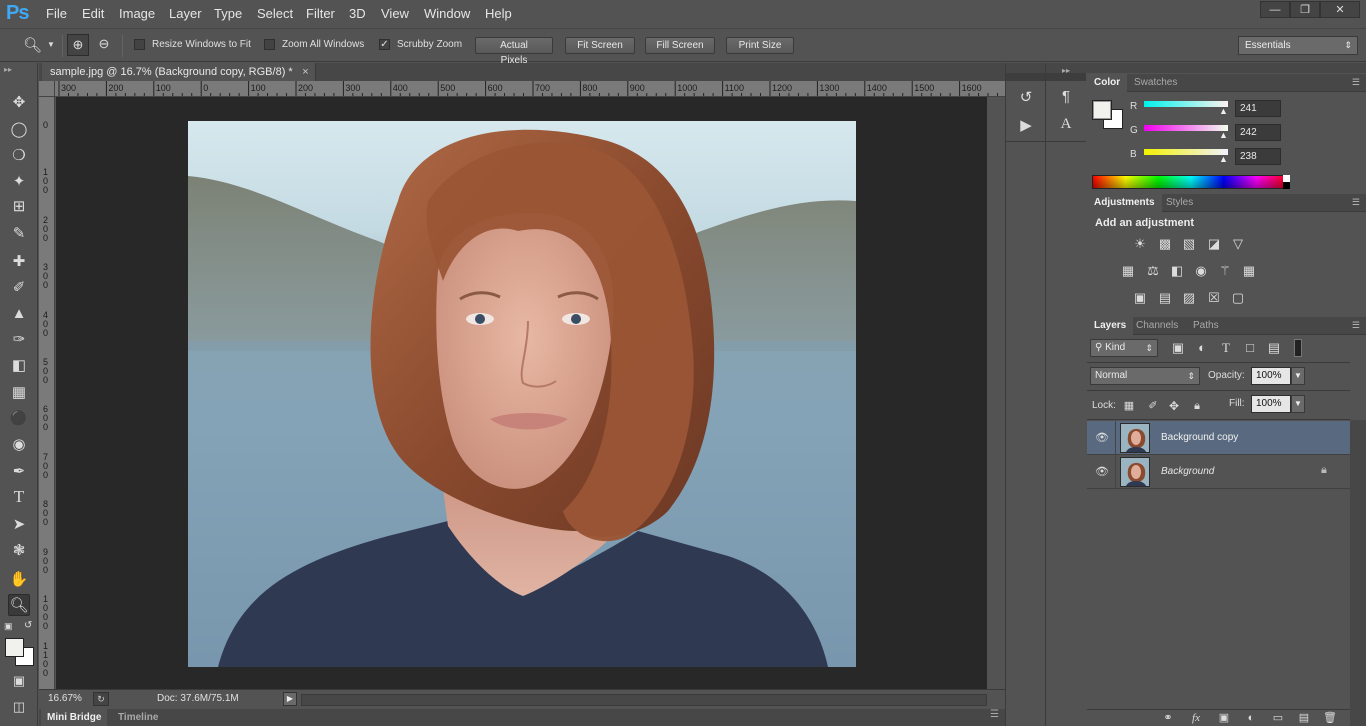 This screenshot has width=1366, height=726. What do you see at coordinates (1066, 70) in the screenshot?
I see `expand-panels-icon: ▸▸` at bounding box center [1066, 70].